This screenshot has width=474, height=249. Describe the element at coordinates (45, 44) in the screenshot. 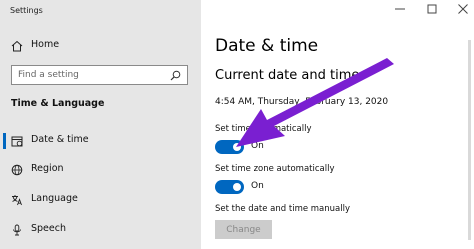

I see `sidebar-item-label: Home` at that location.